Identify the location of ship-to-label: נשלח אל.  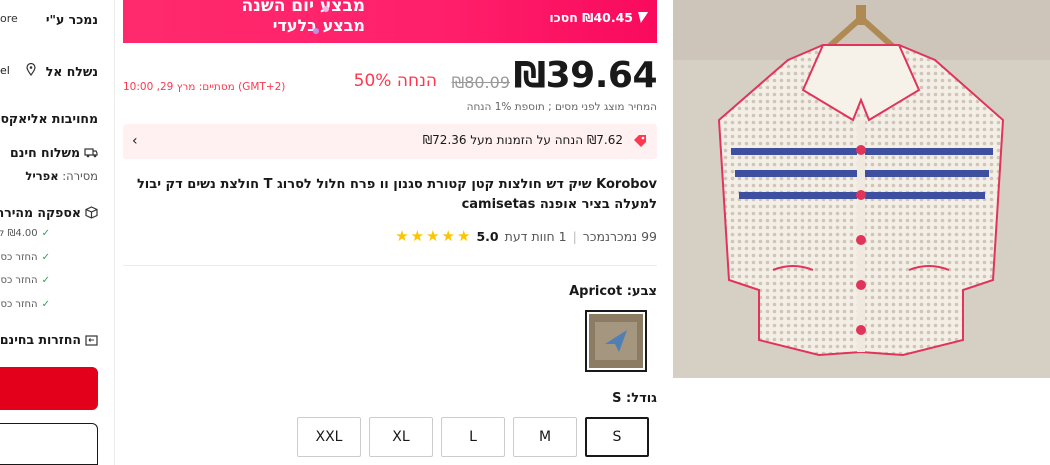
(71, 71).